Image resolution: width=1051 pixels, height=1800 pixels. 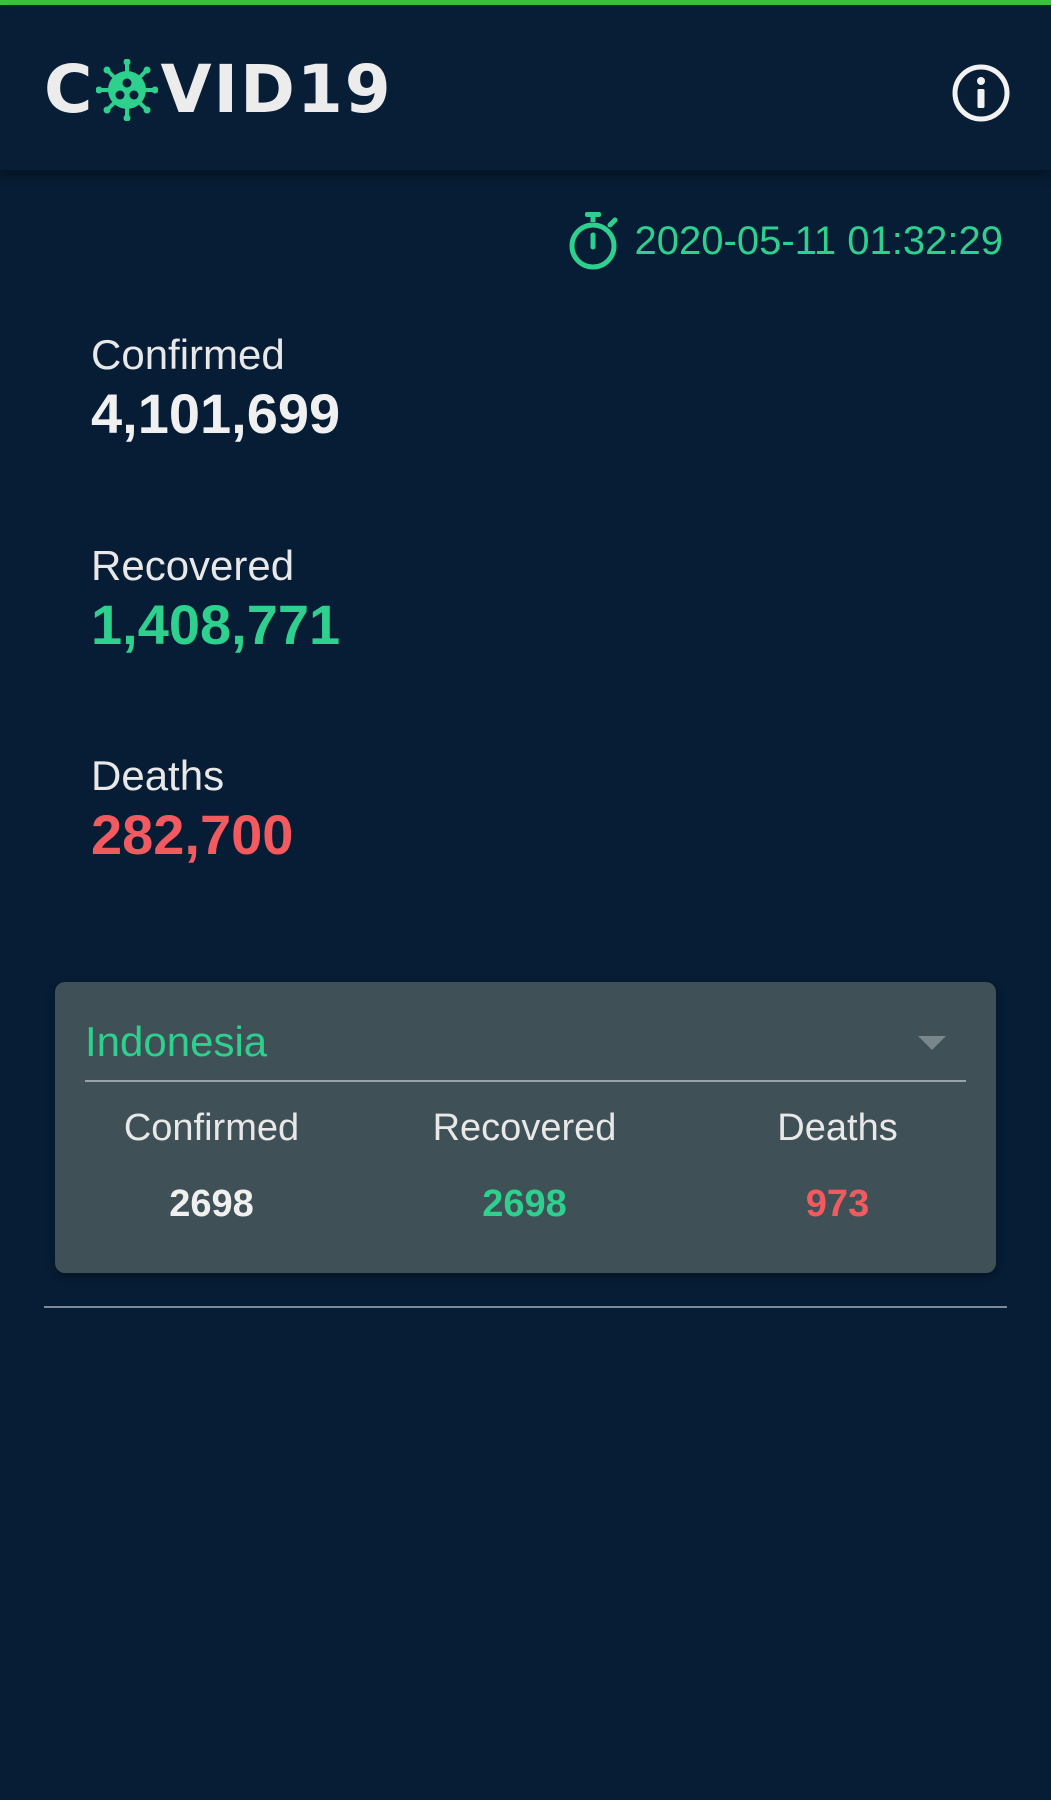 I want to click on global-confirmed: Confirmed 4,101,699, so click(x=215, y=388).